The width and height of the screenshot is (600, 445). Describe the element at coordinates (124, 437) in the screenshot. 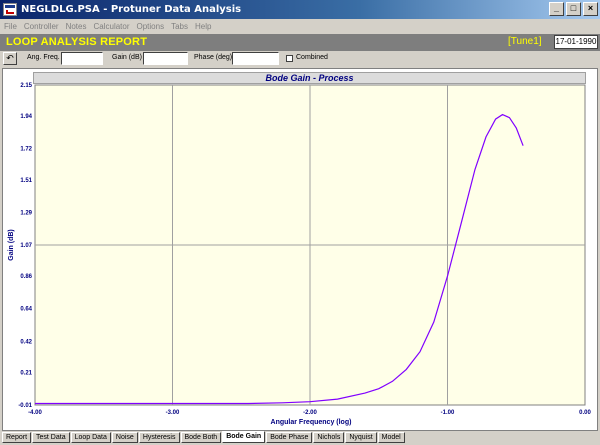

I see `tab-noise: Noise` at that location.